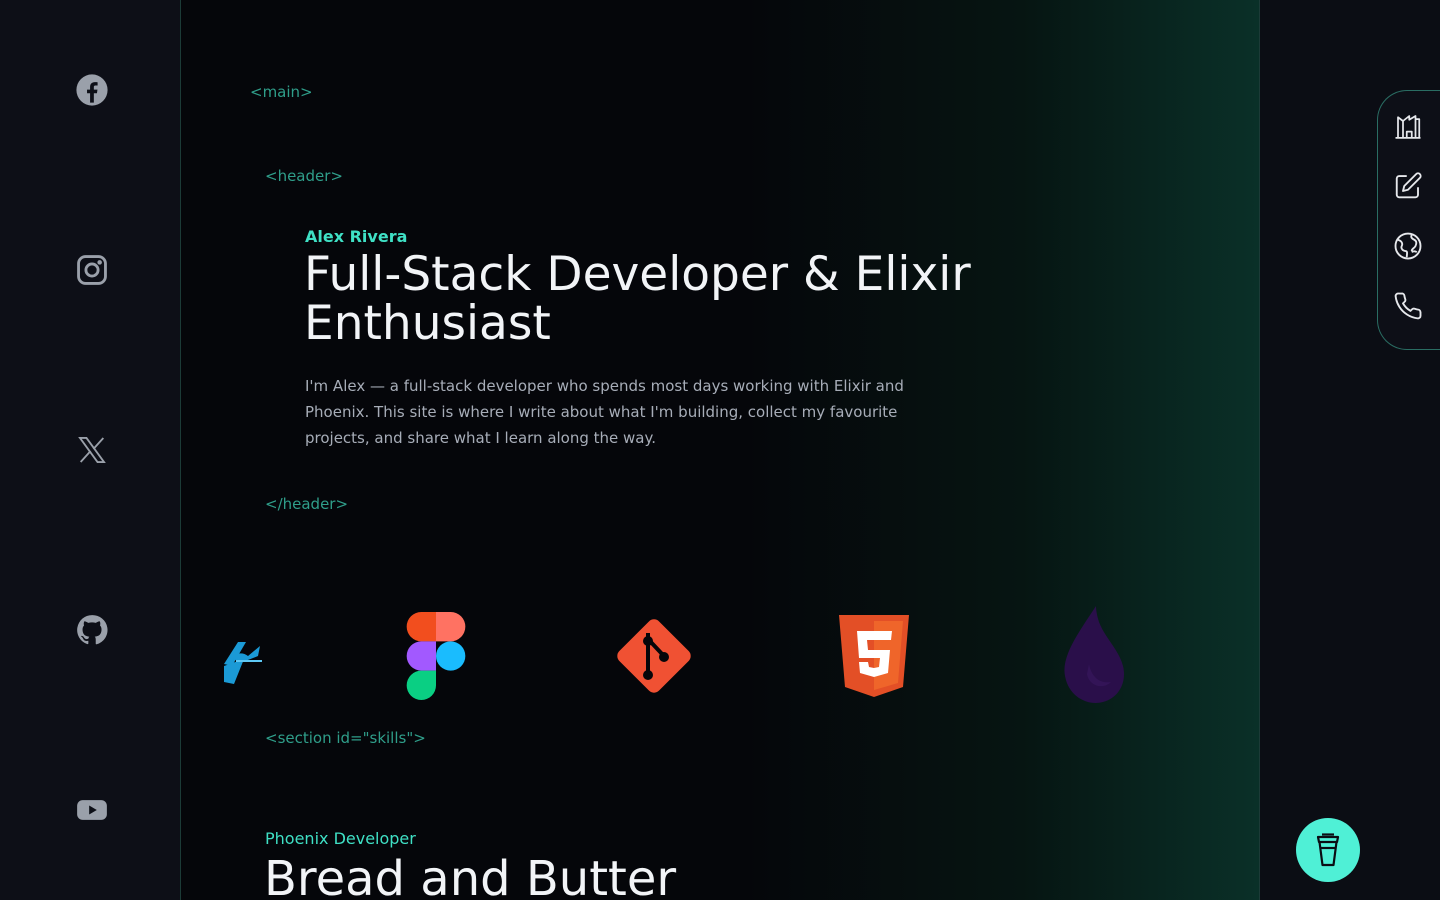 The width and height of the screenshot is (1440, 900). Describe the element at coordinates (1408, 220) in the screenshot. I see `section-nav` at that location.